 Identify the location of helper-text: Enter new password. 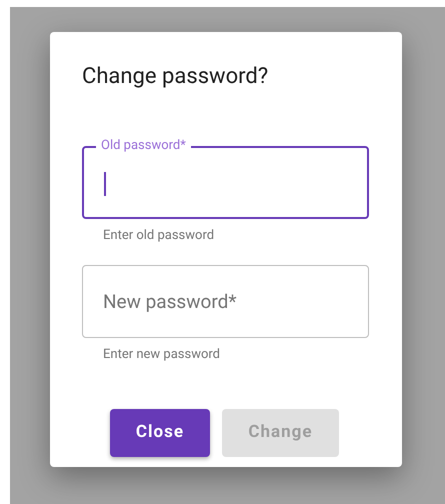
(162, 355).